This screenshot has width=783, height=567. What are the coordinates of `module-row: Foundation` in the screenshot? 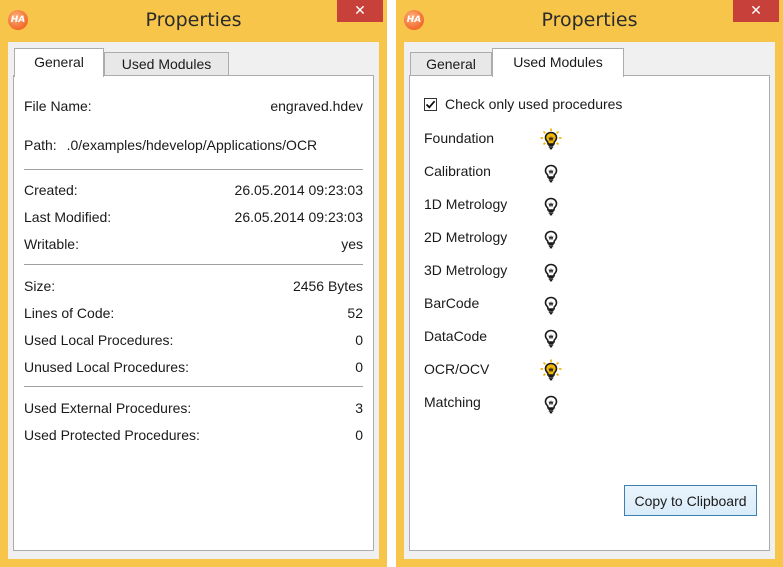 It's located at (524, 140).